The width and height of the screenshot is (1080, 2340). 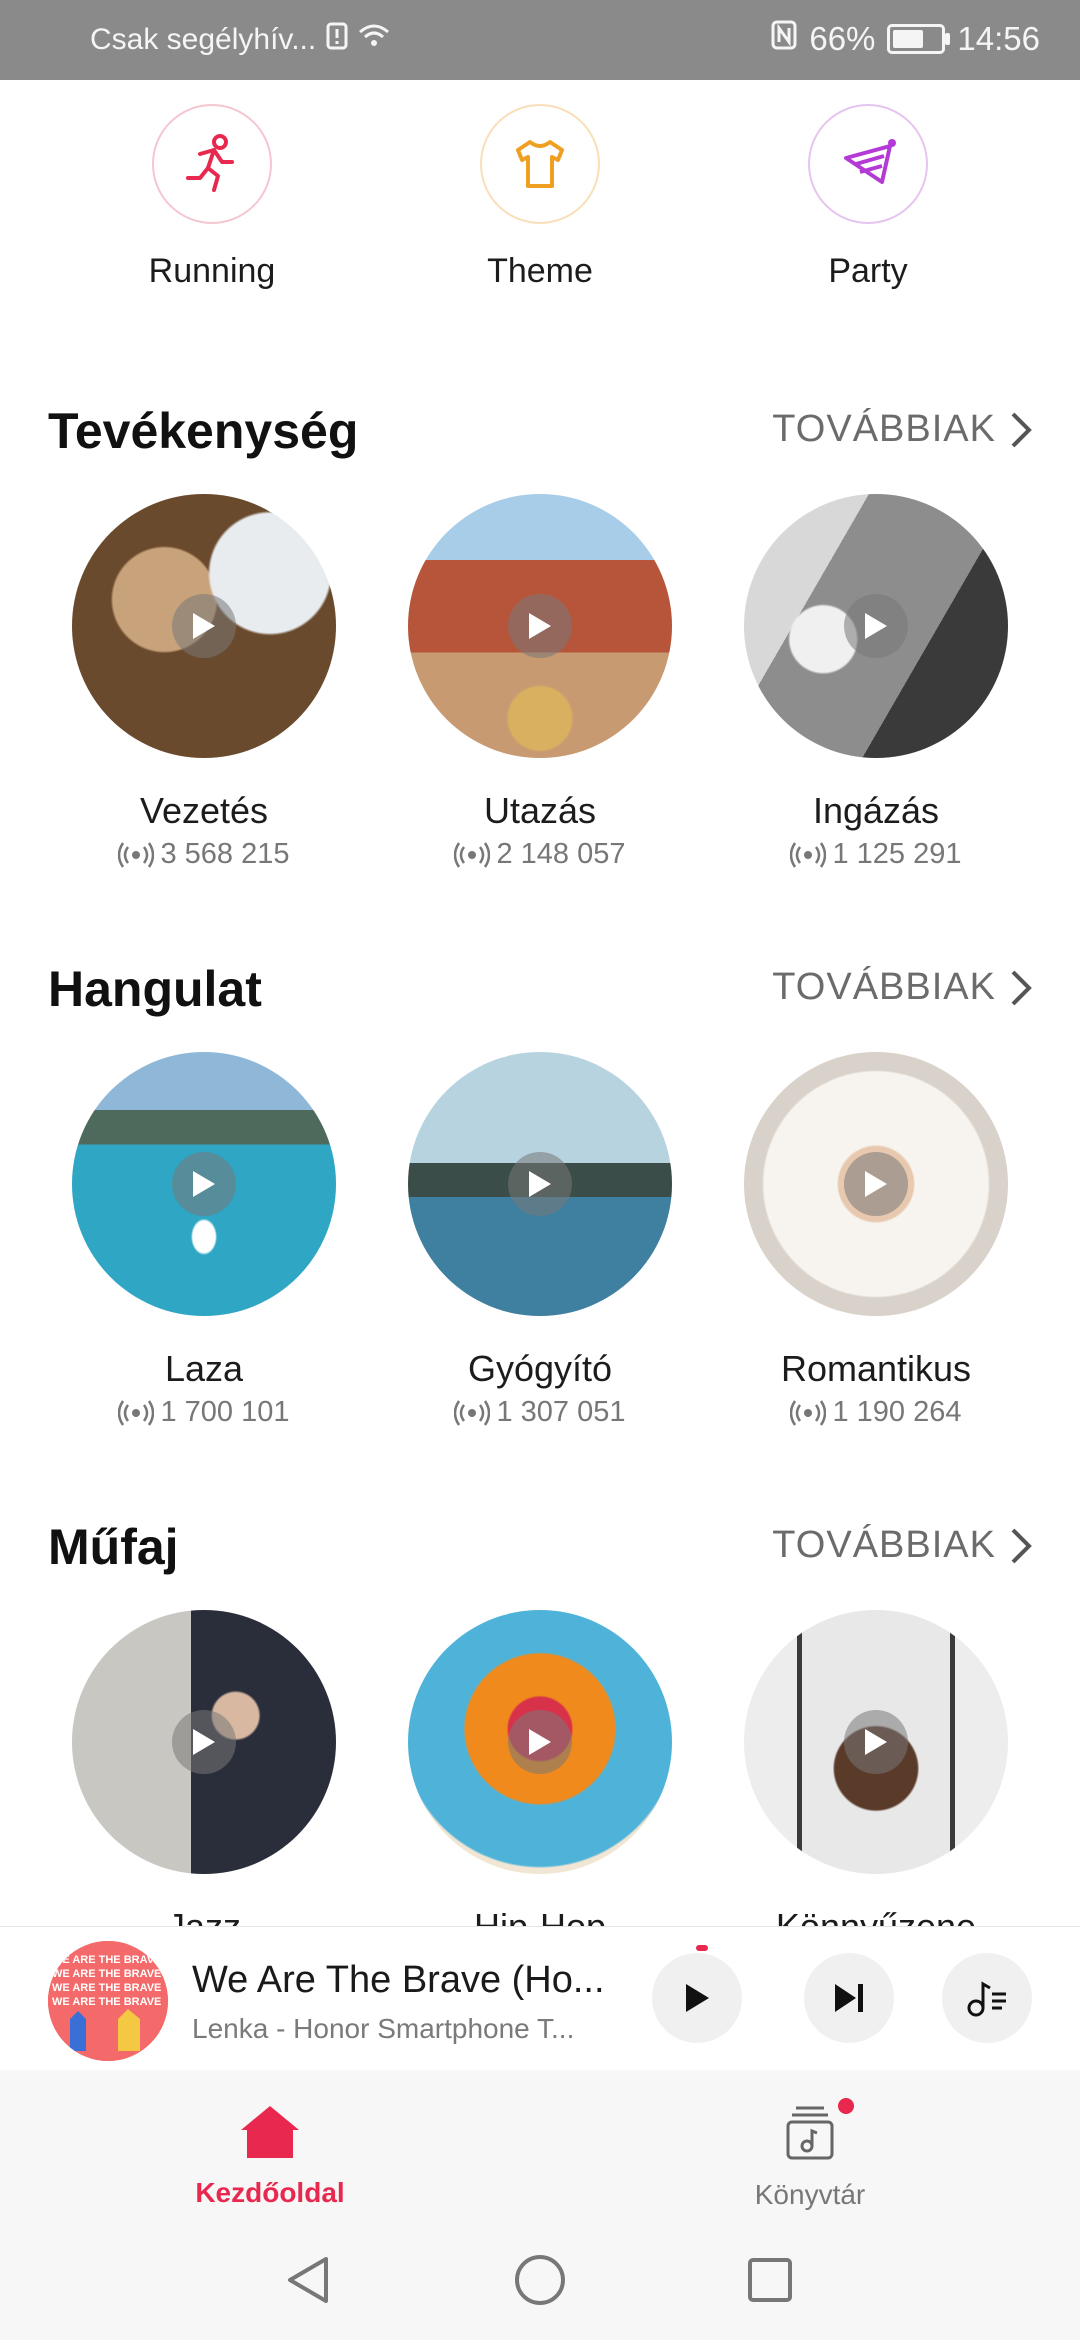 I want to click on playlist-tile-commuting: Ingázás 1 125 291, so click(x=876, y=682).